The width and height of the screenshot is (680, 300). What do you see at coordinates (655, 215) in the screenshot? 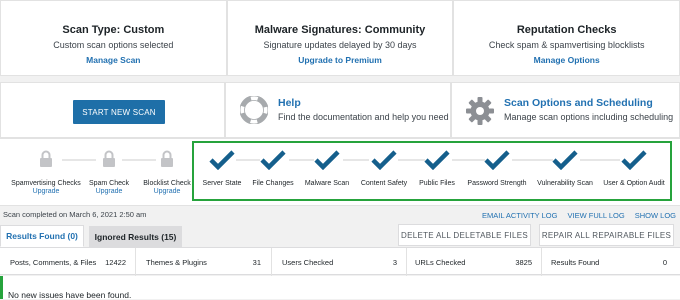
I see `show-log-link: SHOW LOG` at bounding box center [655, 215].